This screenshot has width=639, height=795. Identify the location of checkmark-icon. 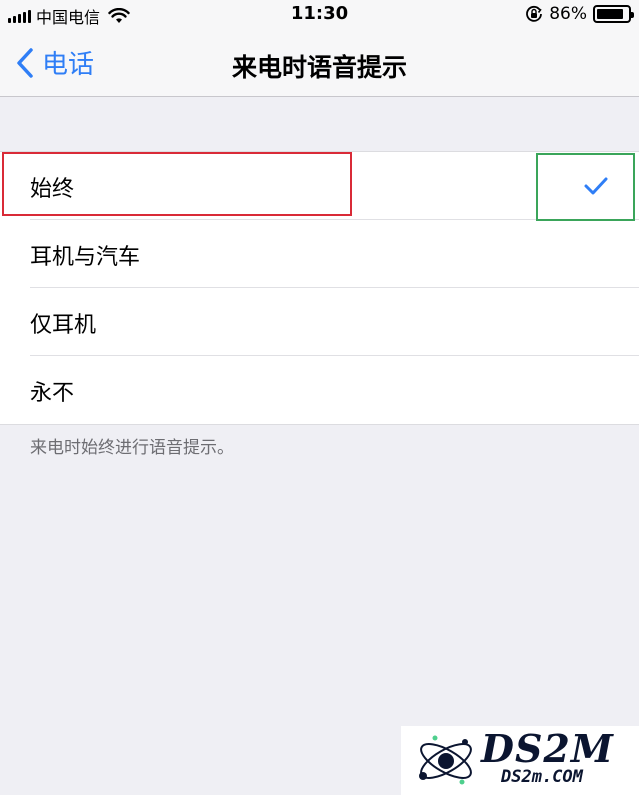
(596, 186).